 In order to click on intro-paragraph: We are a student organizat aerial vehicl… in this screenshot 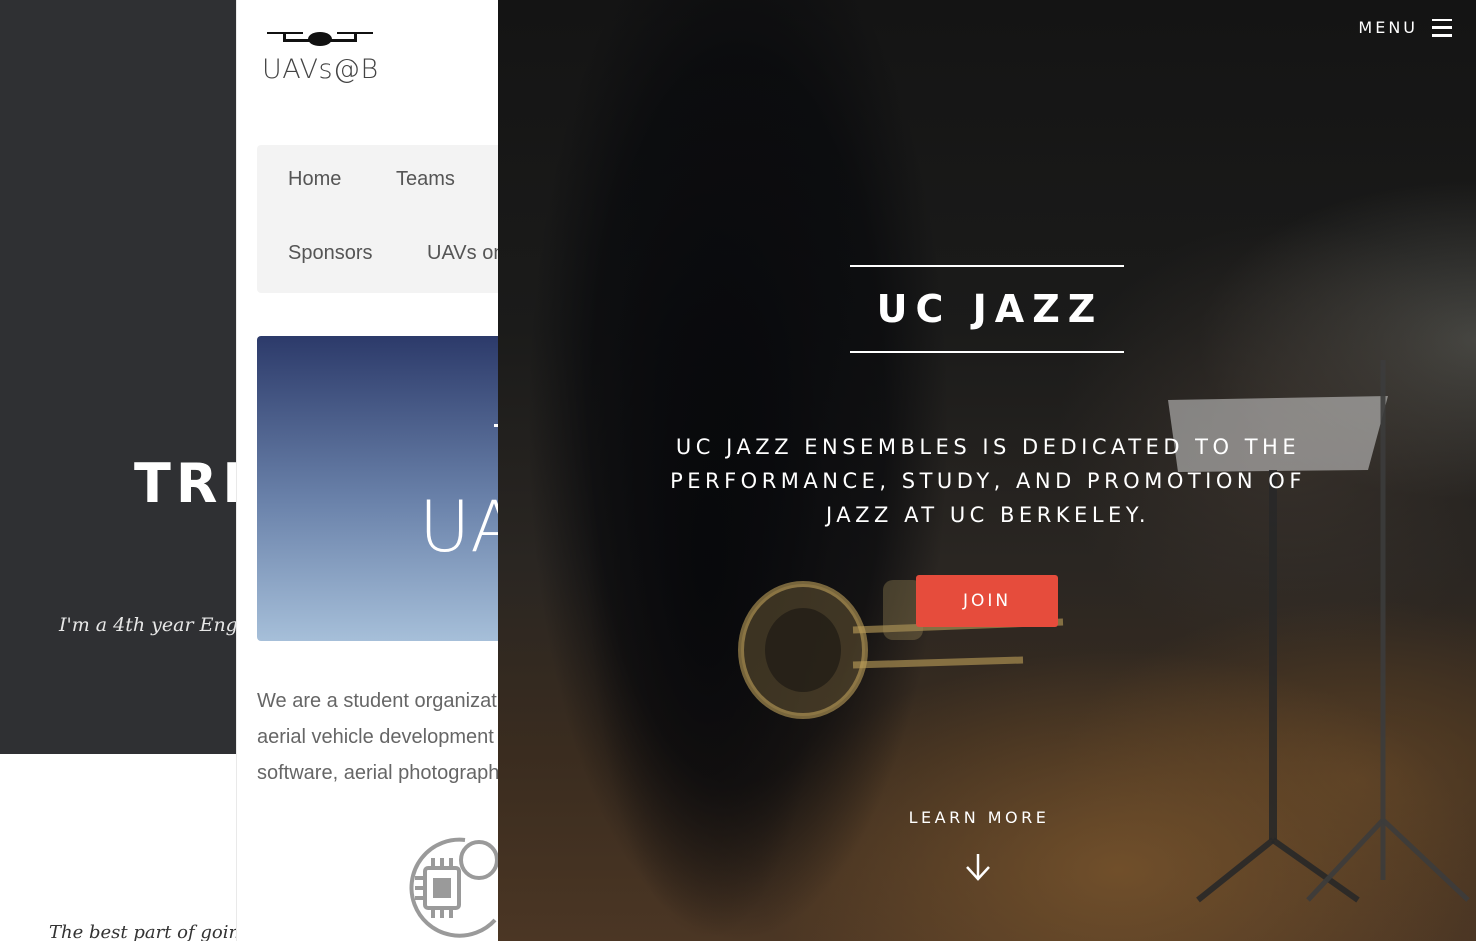, I will do `click(377, 737)`.